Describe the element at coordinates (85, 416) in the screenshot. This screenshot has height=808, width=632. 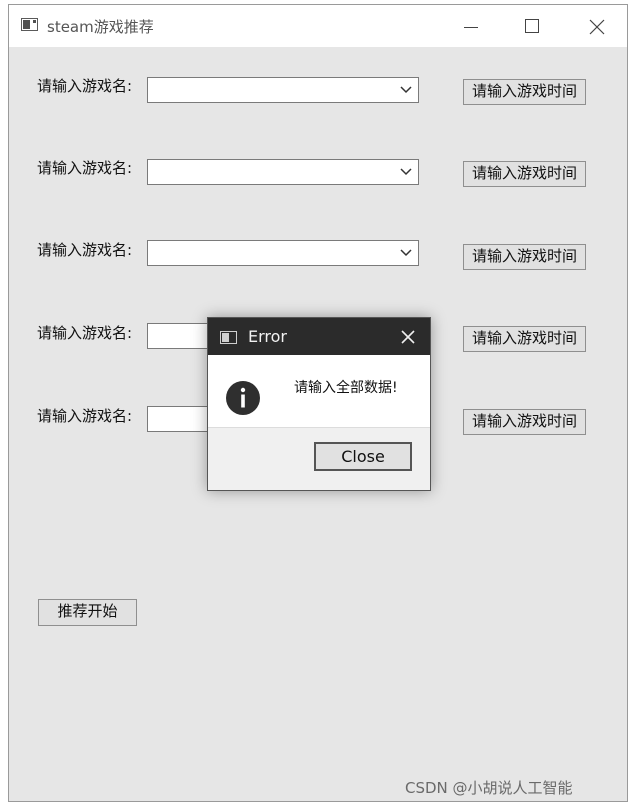
I see `game-name-label-5: 请输入游戏名:` at that location.